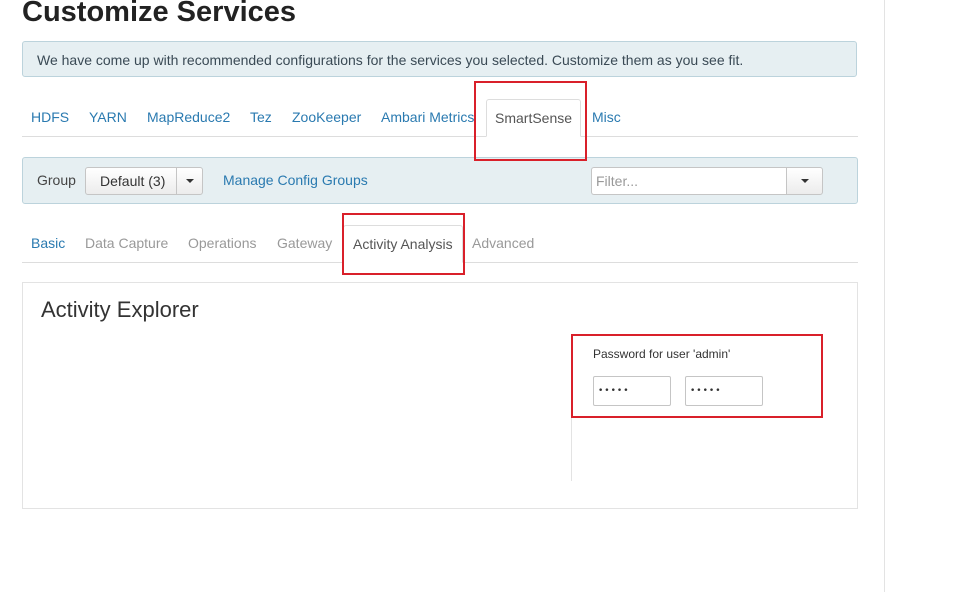 The height and width of the screenshot is (592, 979). Describe the element at coordinates (304, 243) in the screenshot. I see `subtab-gateway: Gateway` at that location.